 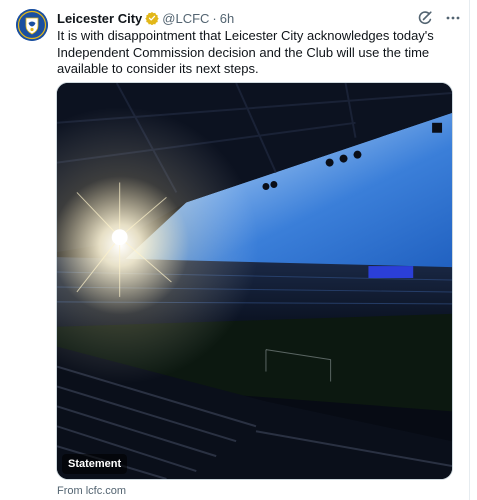 What do you see at coordinates (95, 464) in the screenshot?
I see `media-badge-statement: Statement` at bounding box center [95, 464].